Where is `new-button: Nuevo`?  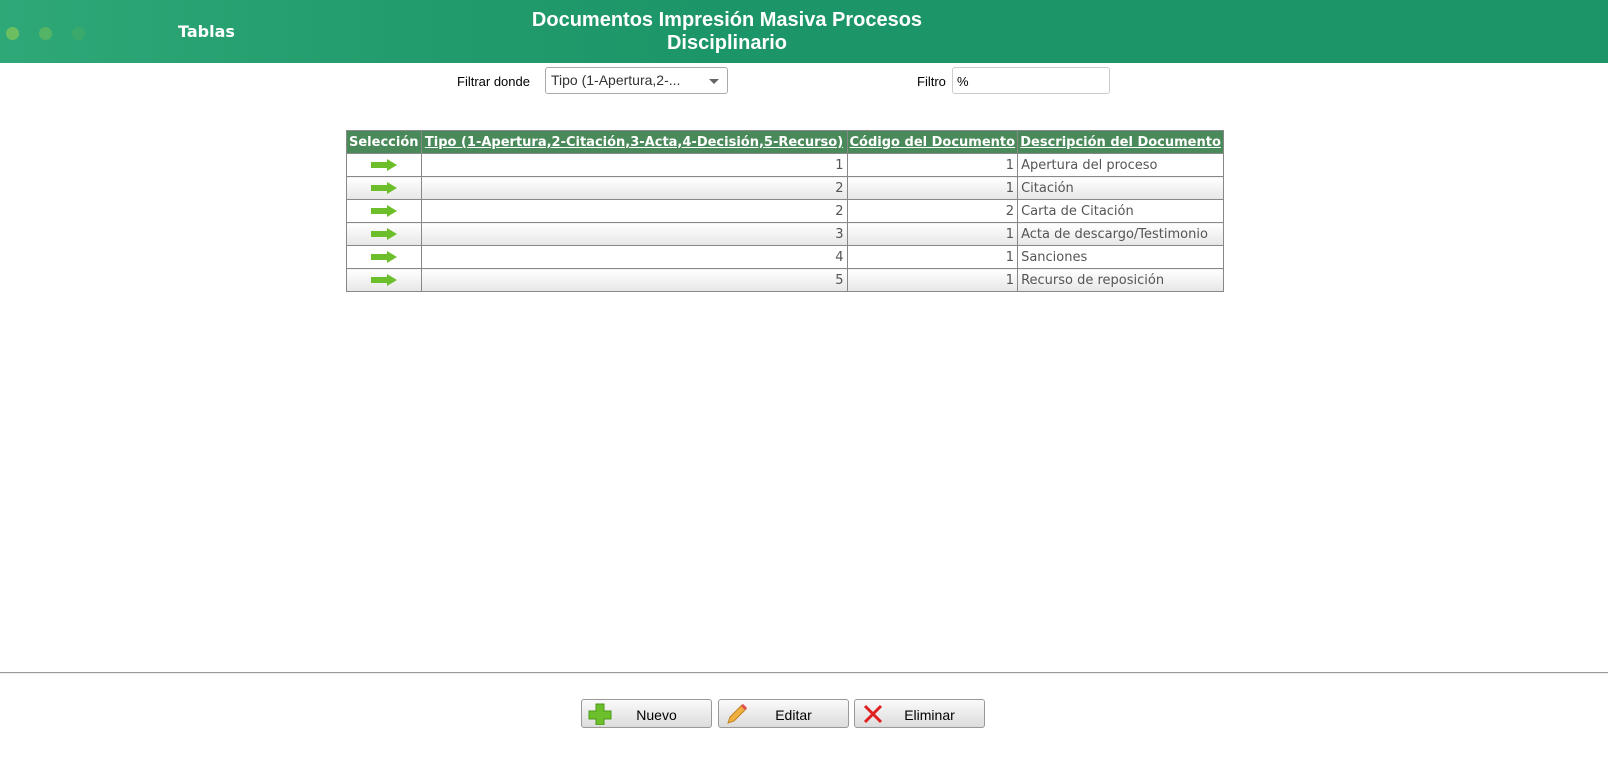 new-button: Nuevo is located at coordinates (646, 713).